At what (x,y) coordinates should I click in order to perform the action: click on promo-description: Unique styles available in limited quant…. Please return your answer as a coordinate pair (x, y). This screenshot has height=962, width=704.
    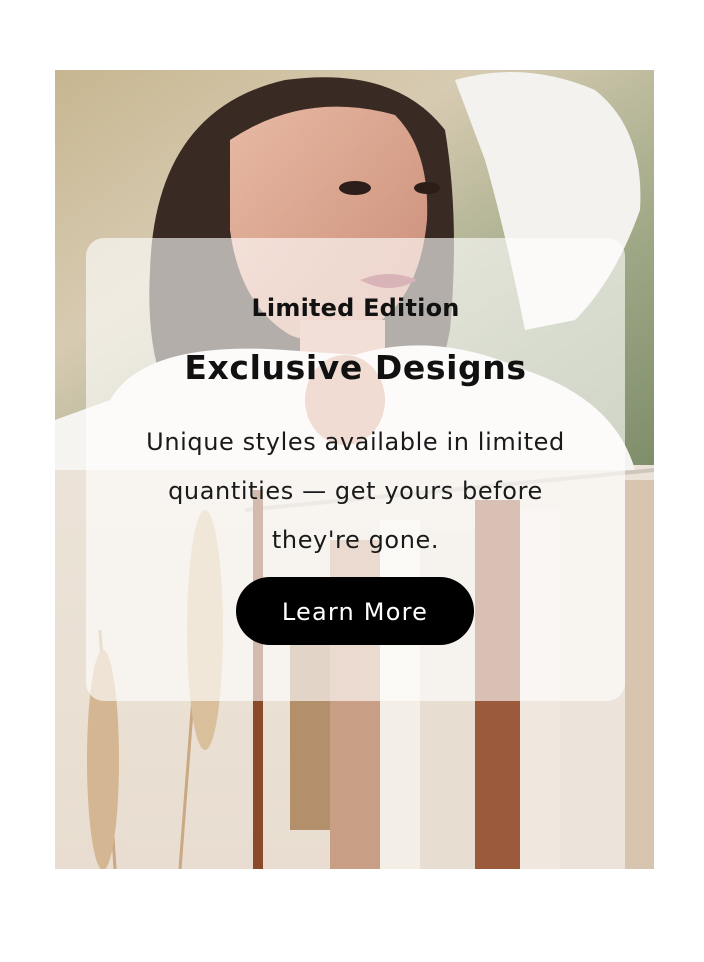
    Looking at the image, I should click on (355, 491).